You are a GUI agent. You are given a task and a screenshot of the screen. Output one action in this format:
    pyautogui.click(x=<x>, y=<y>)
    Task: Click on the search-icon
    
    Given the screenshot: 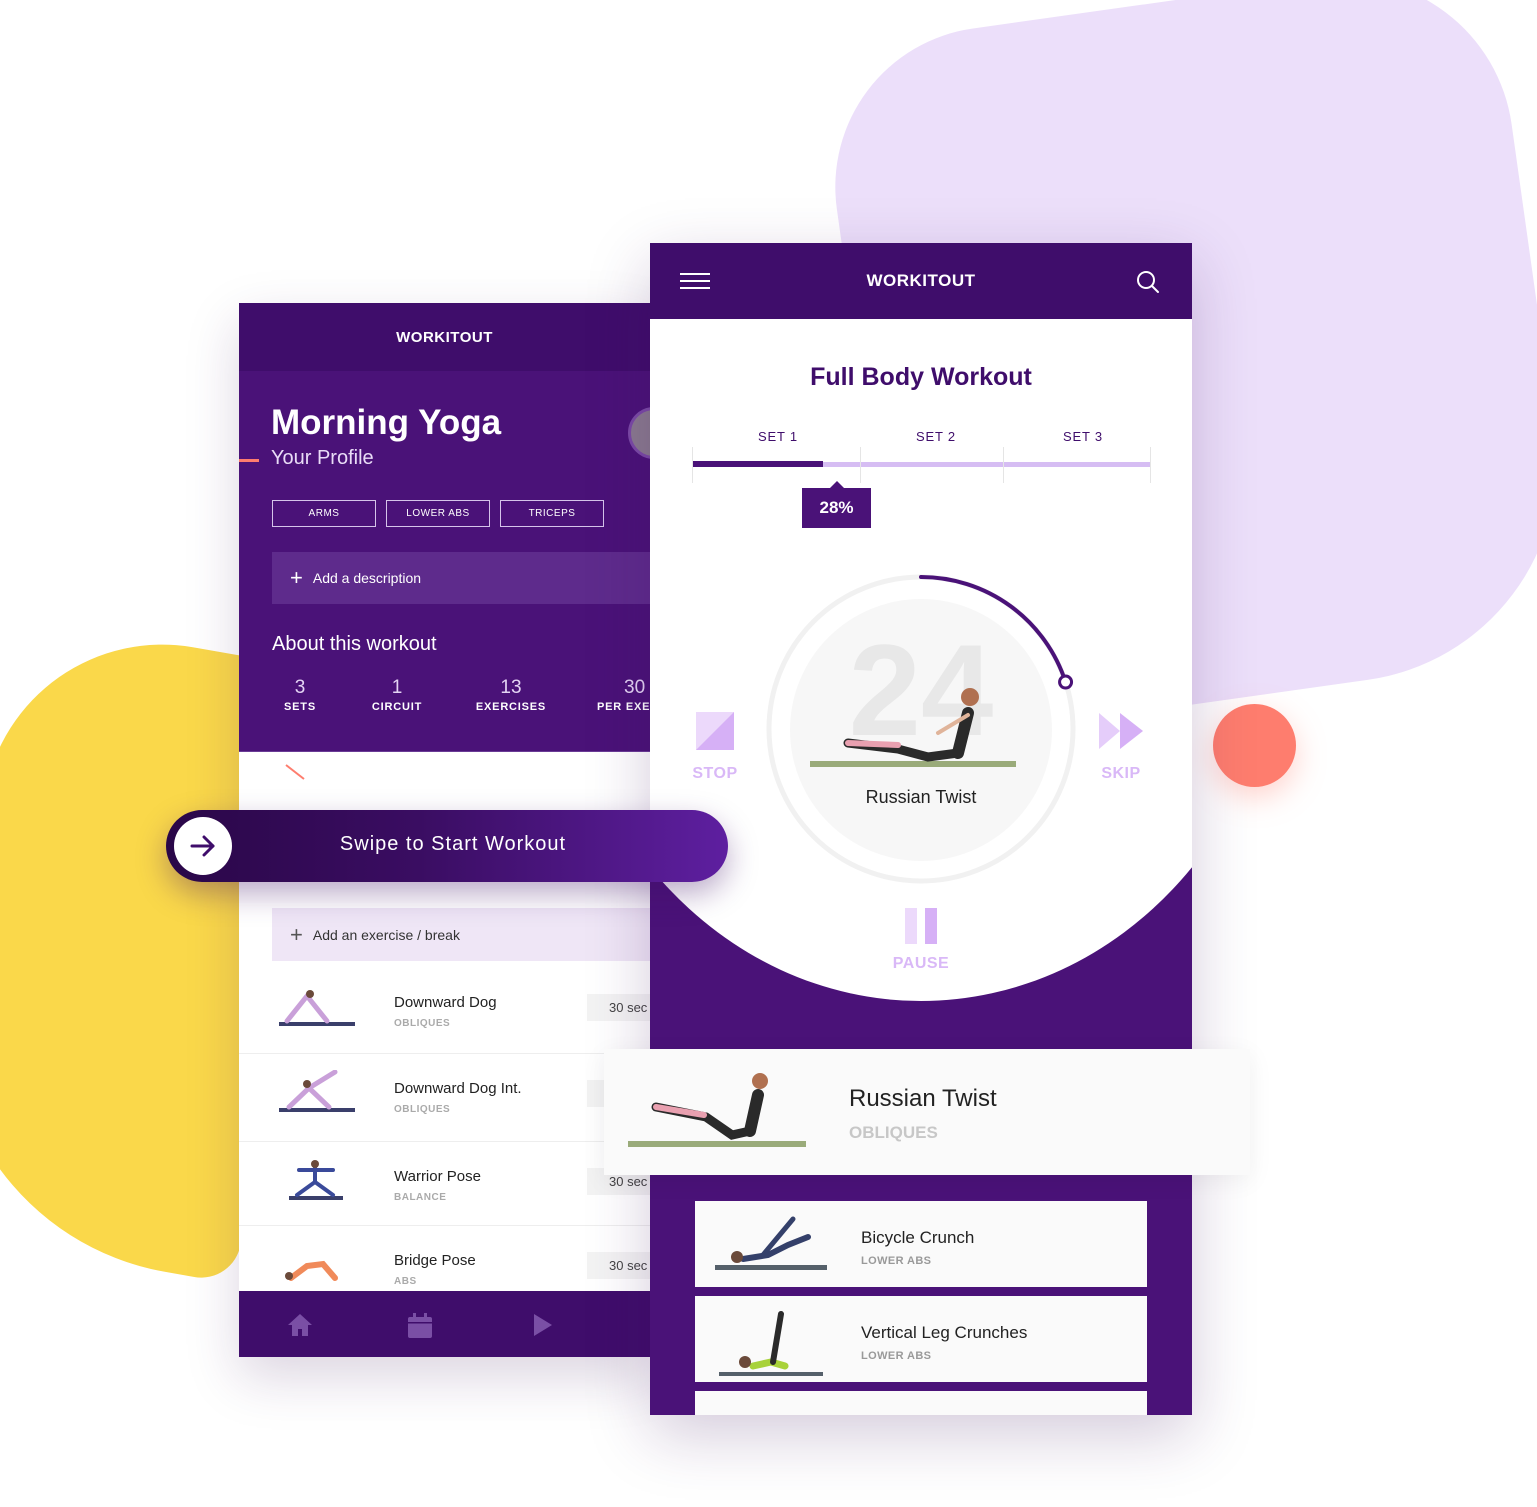 What is the action you would take?
    pyautogui.click(x=1148, y=282)
    